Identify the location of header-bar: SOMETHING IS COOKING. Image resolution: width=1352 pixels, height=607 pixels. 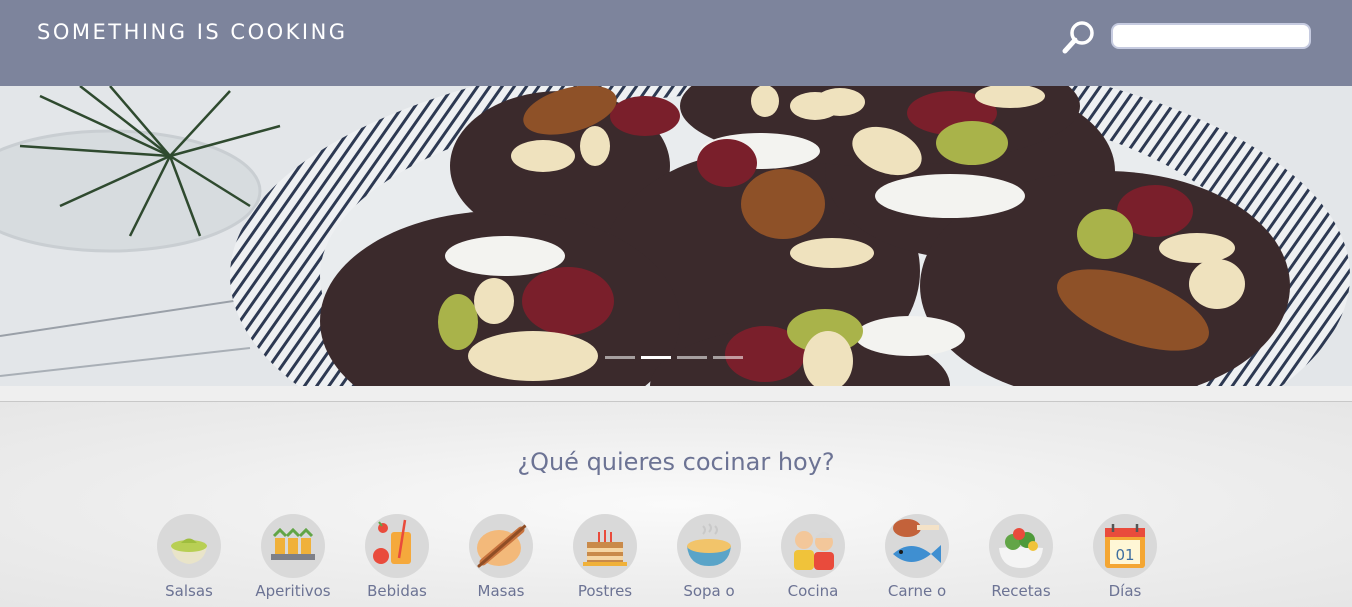
(676, 43).